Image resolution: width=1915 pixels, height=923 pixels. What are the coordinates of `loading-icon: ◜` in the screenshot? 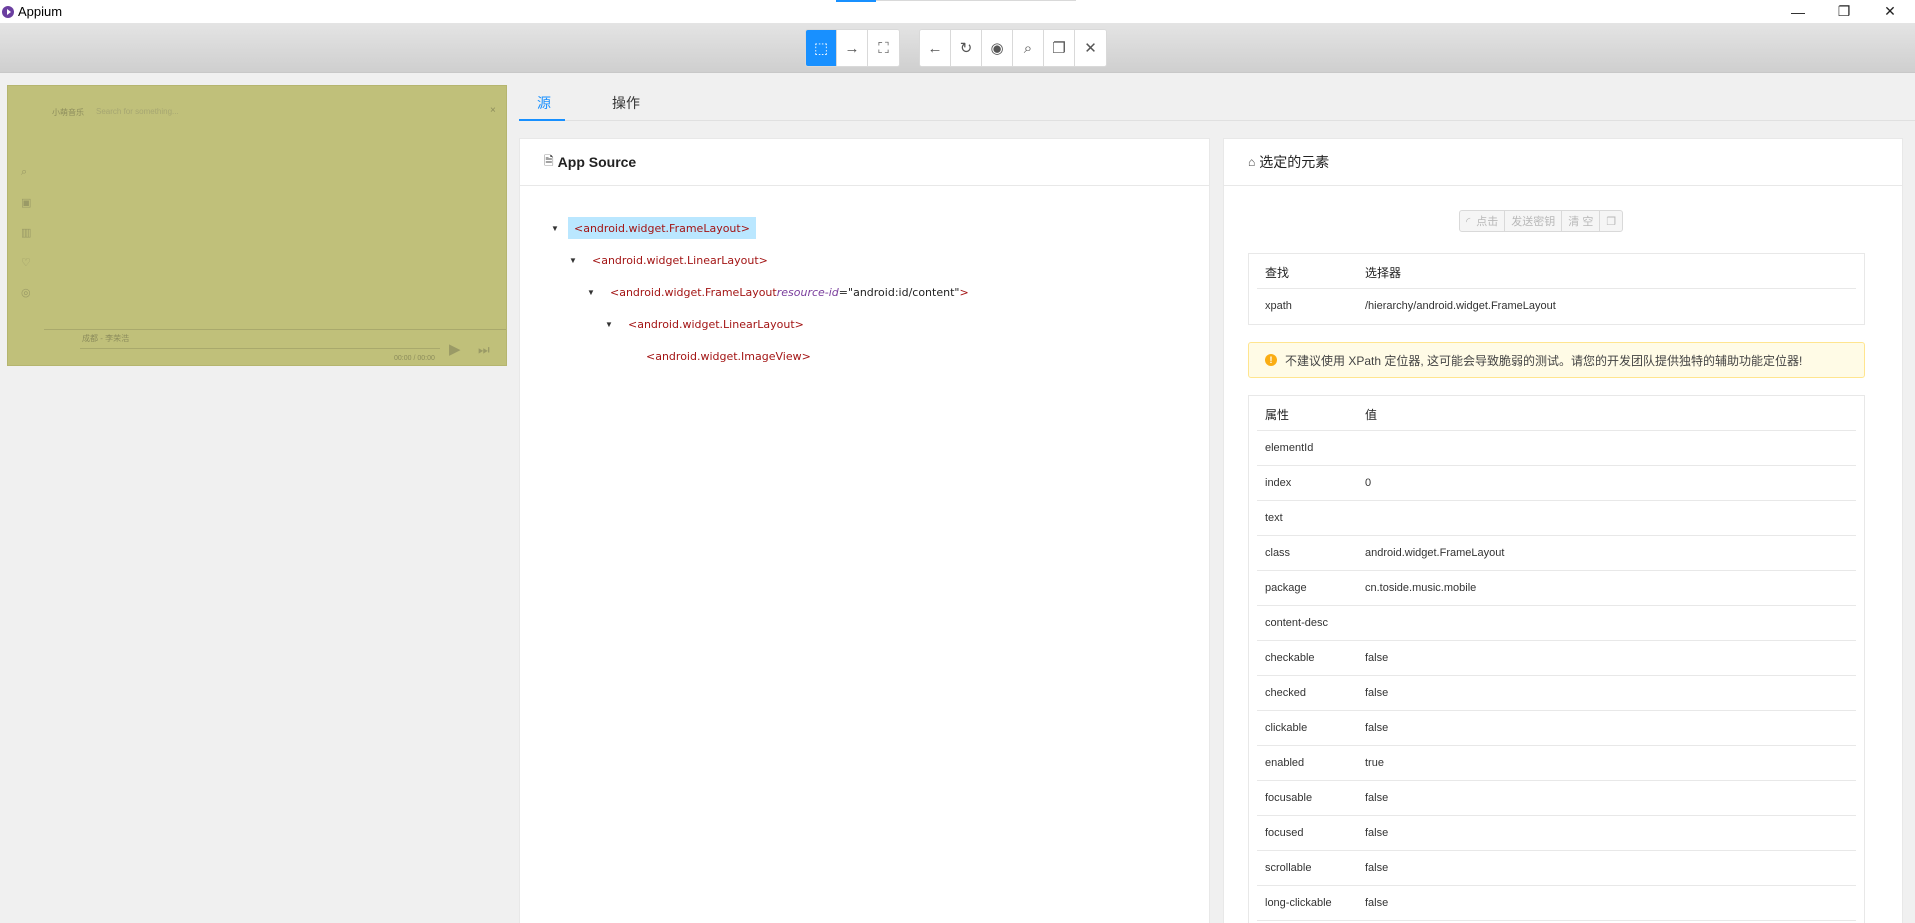 It's located at (1468, 221).